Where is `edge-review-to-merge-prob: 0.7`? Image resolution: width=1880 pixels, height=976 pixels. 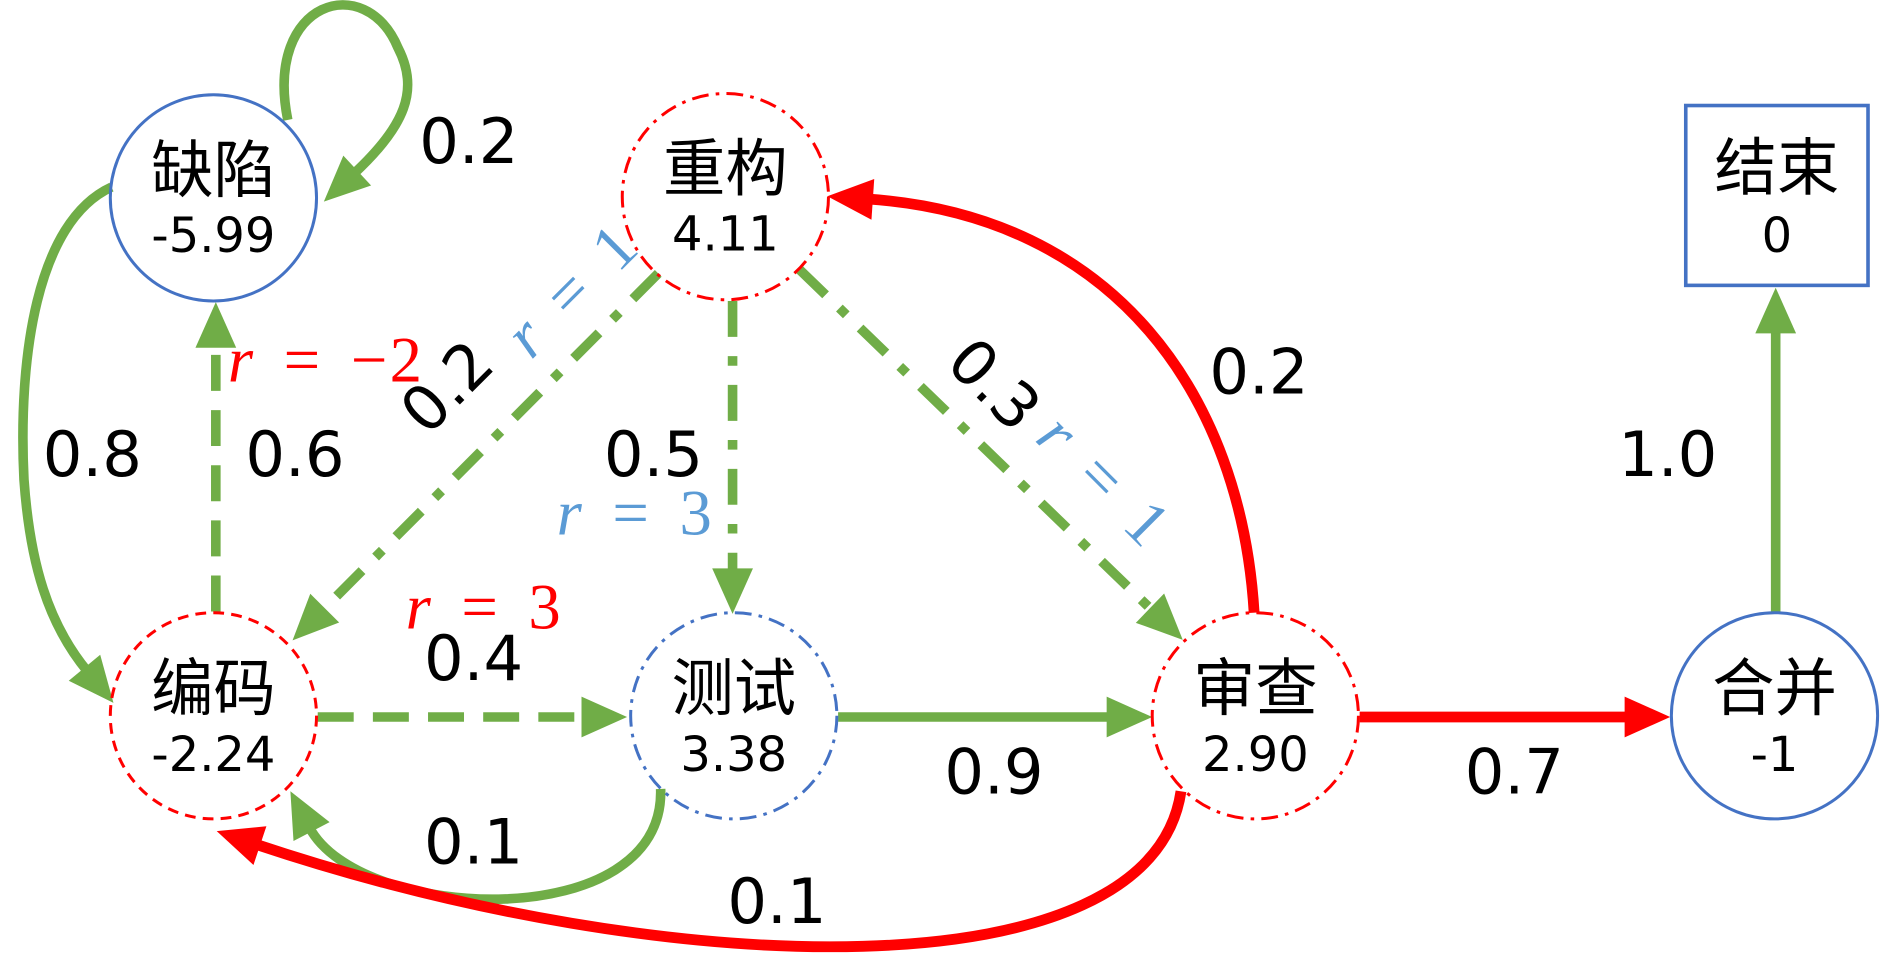 edge-review-to-merge-prob: 0.7 is located at coordinates (1514, 772).